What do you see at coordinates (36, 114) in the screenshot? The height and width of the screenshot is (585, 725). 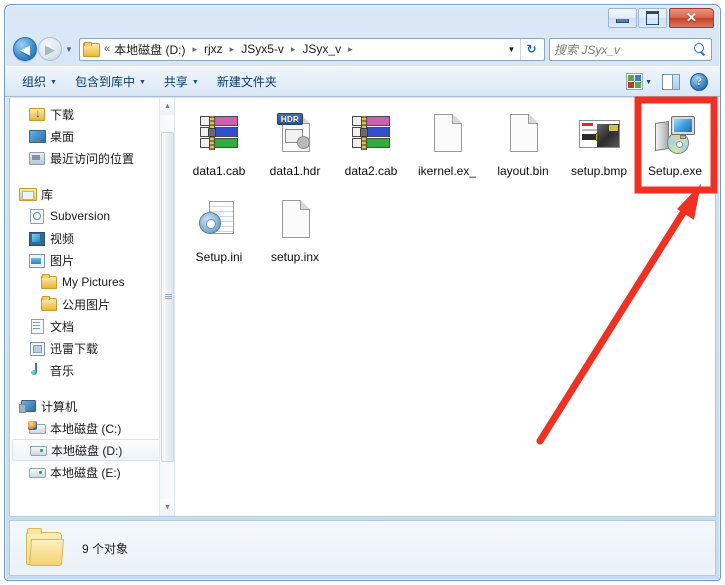 I see `downloads-folder-icon` at bounding box center [36, 114].